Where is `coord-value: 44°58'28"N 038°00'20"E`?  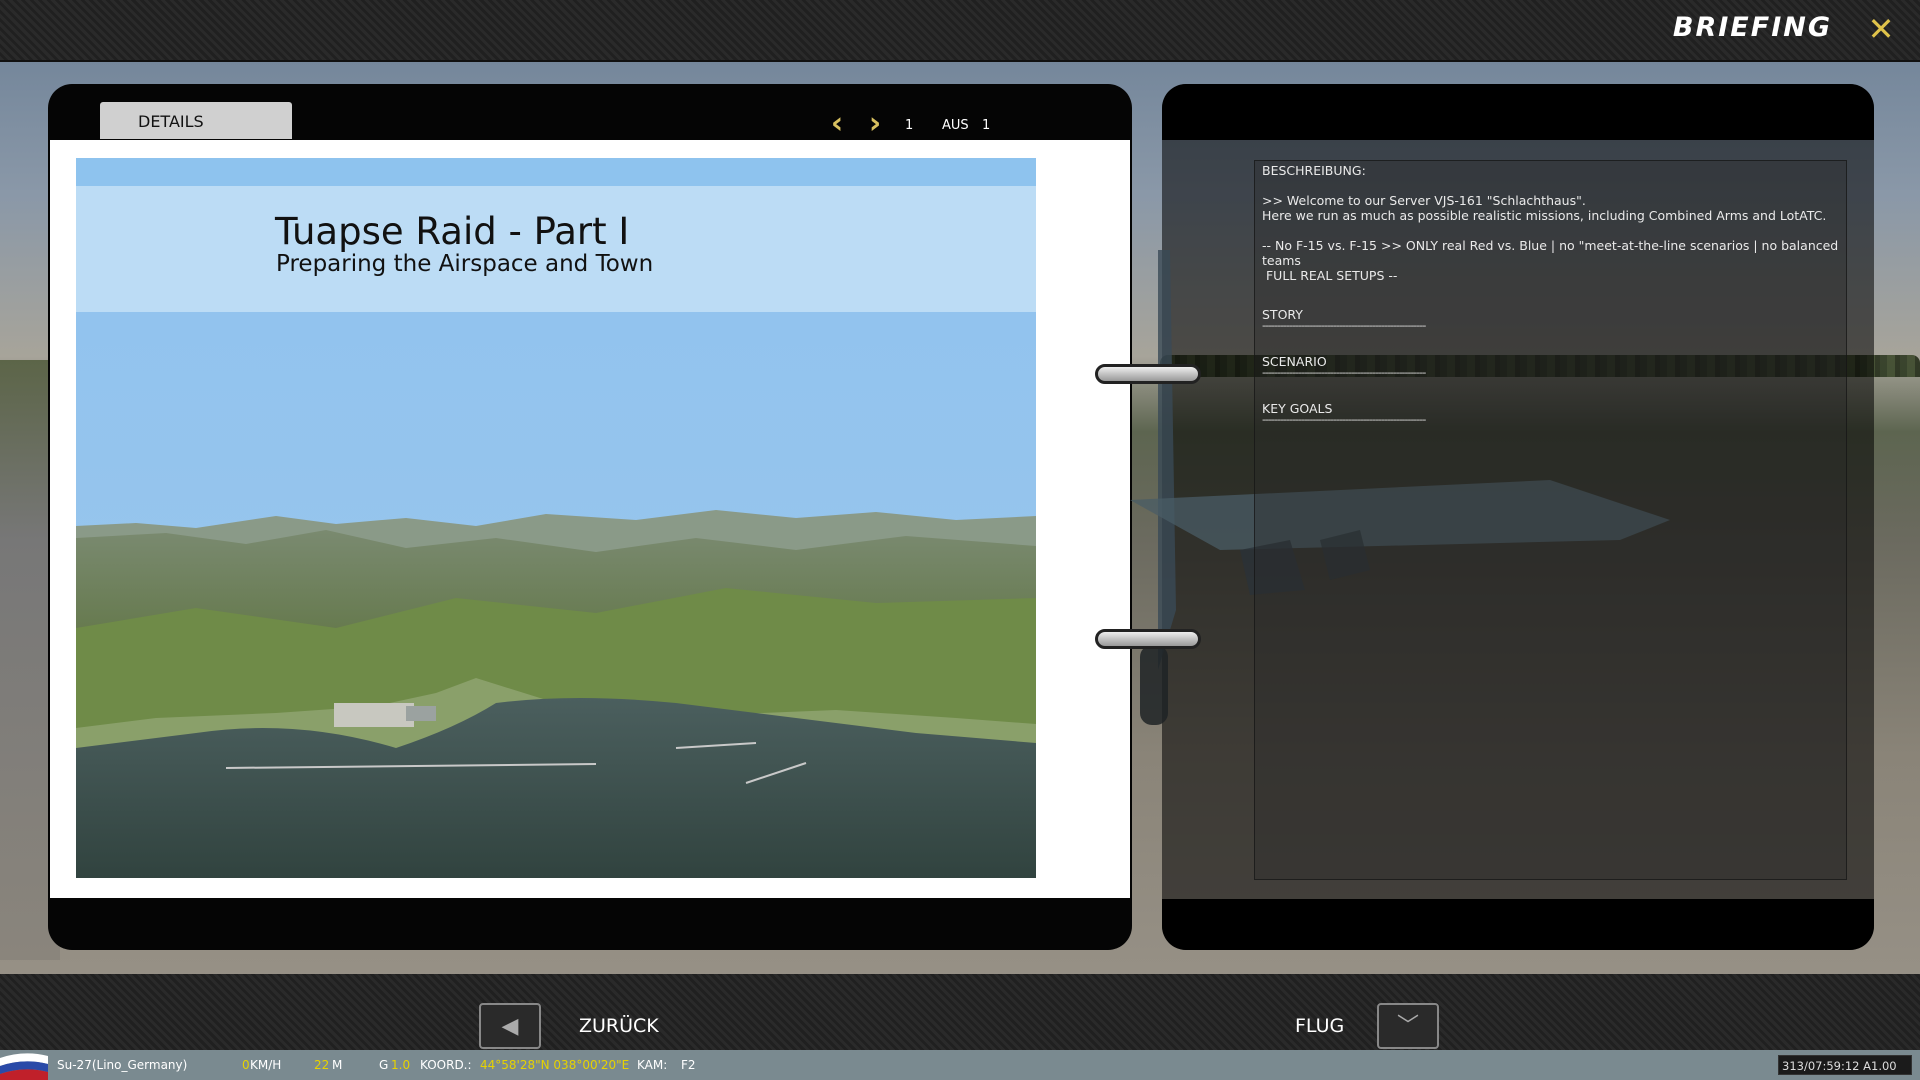
coord-value: 44°58'28"N 038°00'20"E is located at coordinates (555, 1065).